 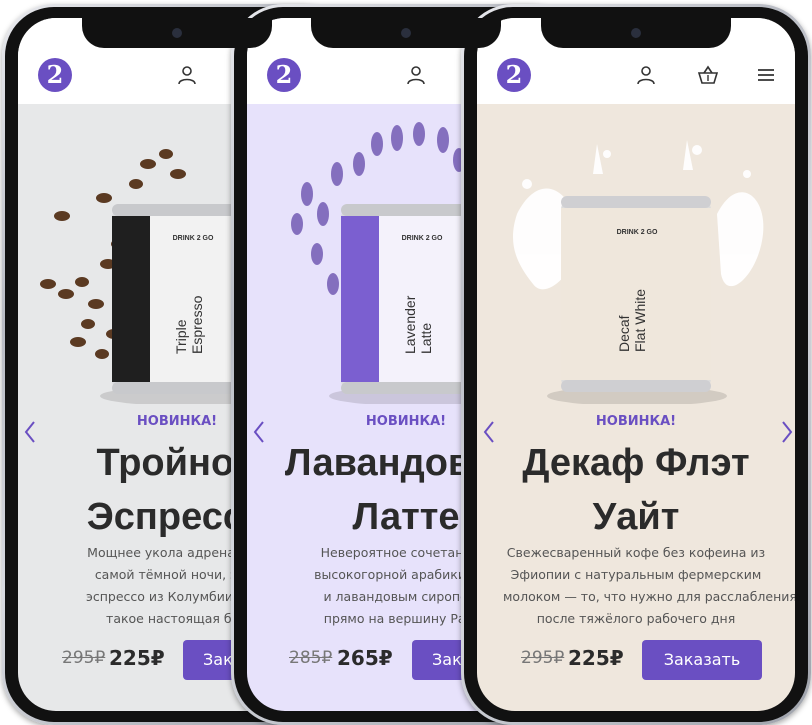 What do you see at coordinates (426, 338) in the screenshot?
I see `can-name-line2: Latte` at bounding box center [426, 338].